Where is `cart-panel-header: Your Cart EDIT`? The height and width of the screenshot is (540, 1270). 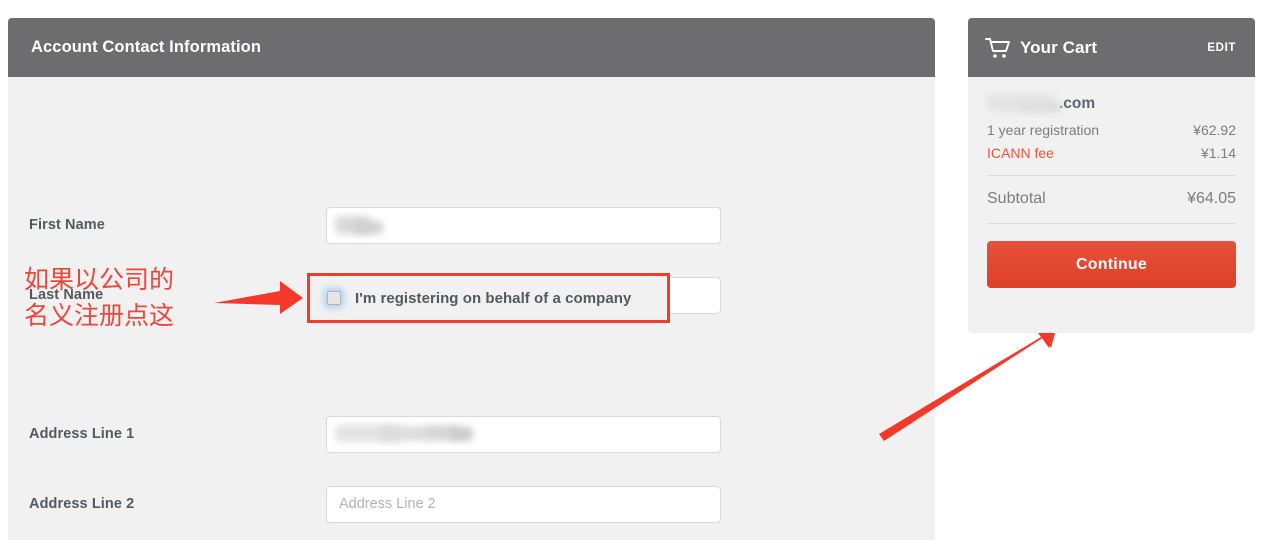 cart-panel-header: Your Cart EDIT is located at coordinates (1111, 47).